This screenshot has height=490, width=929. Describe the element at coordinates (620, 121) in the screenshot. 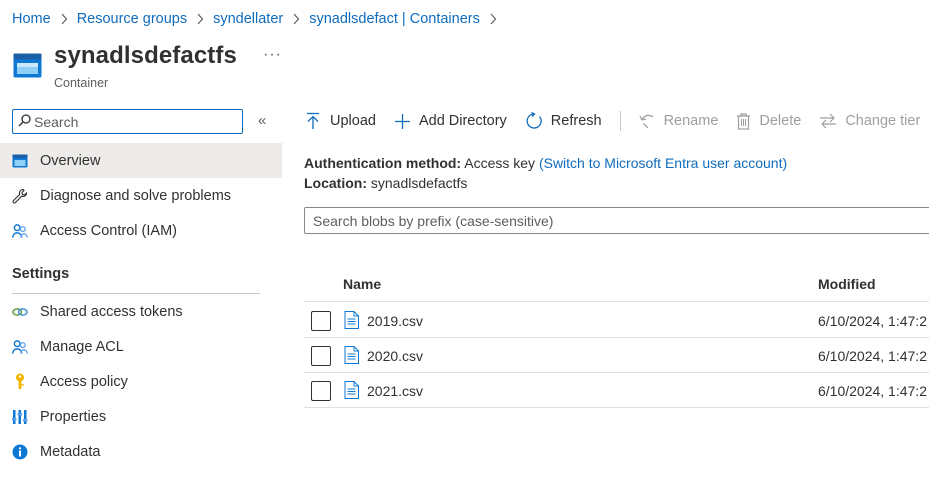

I see `toolbar-divider` at that location.